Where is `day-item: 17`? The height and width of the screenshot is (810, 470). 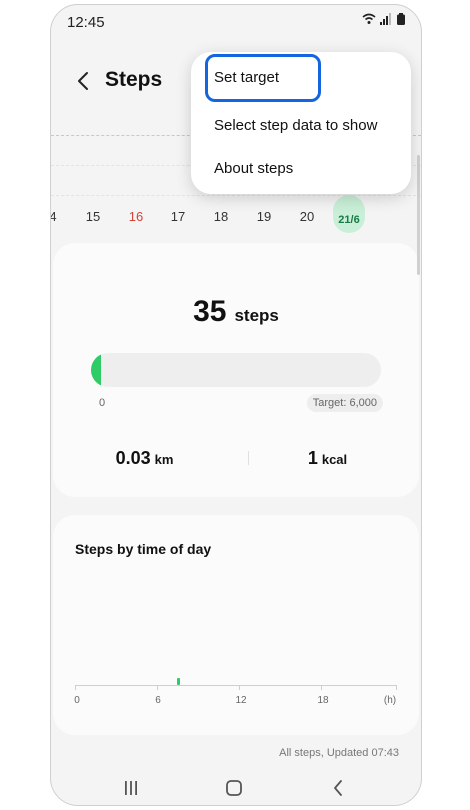
day-item: 17 is located at coordinates (178, 216).